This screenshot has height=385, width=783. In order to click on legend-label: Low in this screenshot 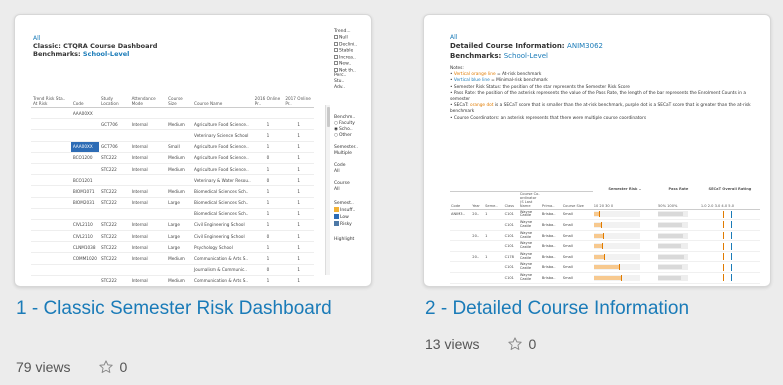, I will do `click(344, 217)`.